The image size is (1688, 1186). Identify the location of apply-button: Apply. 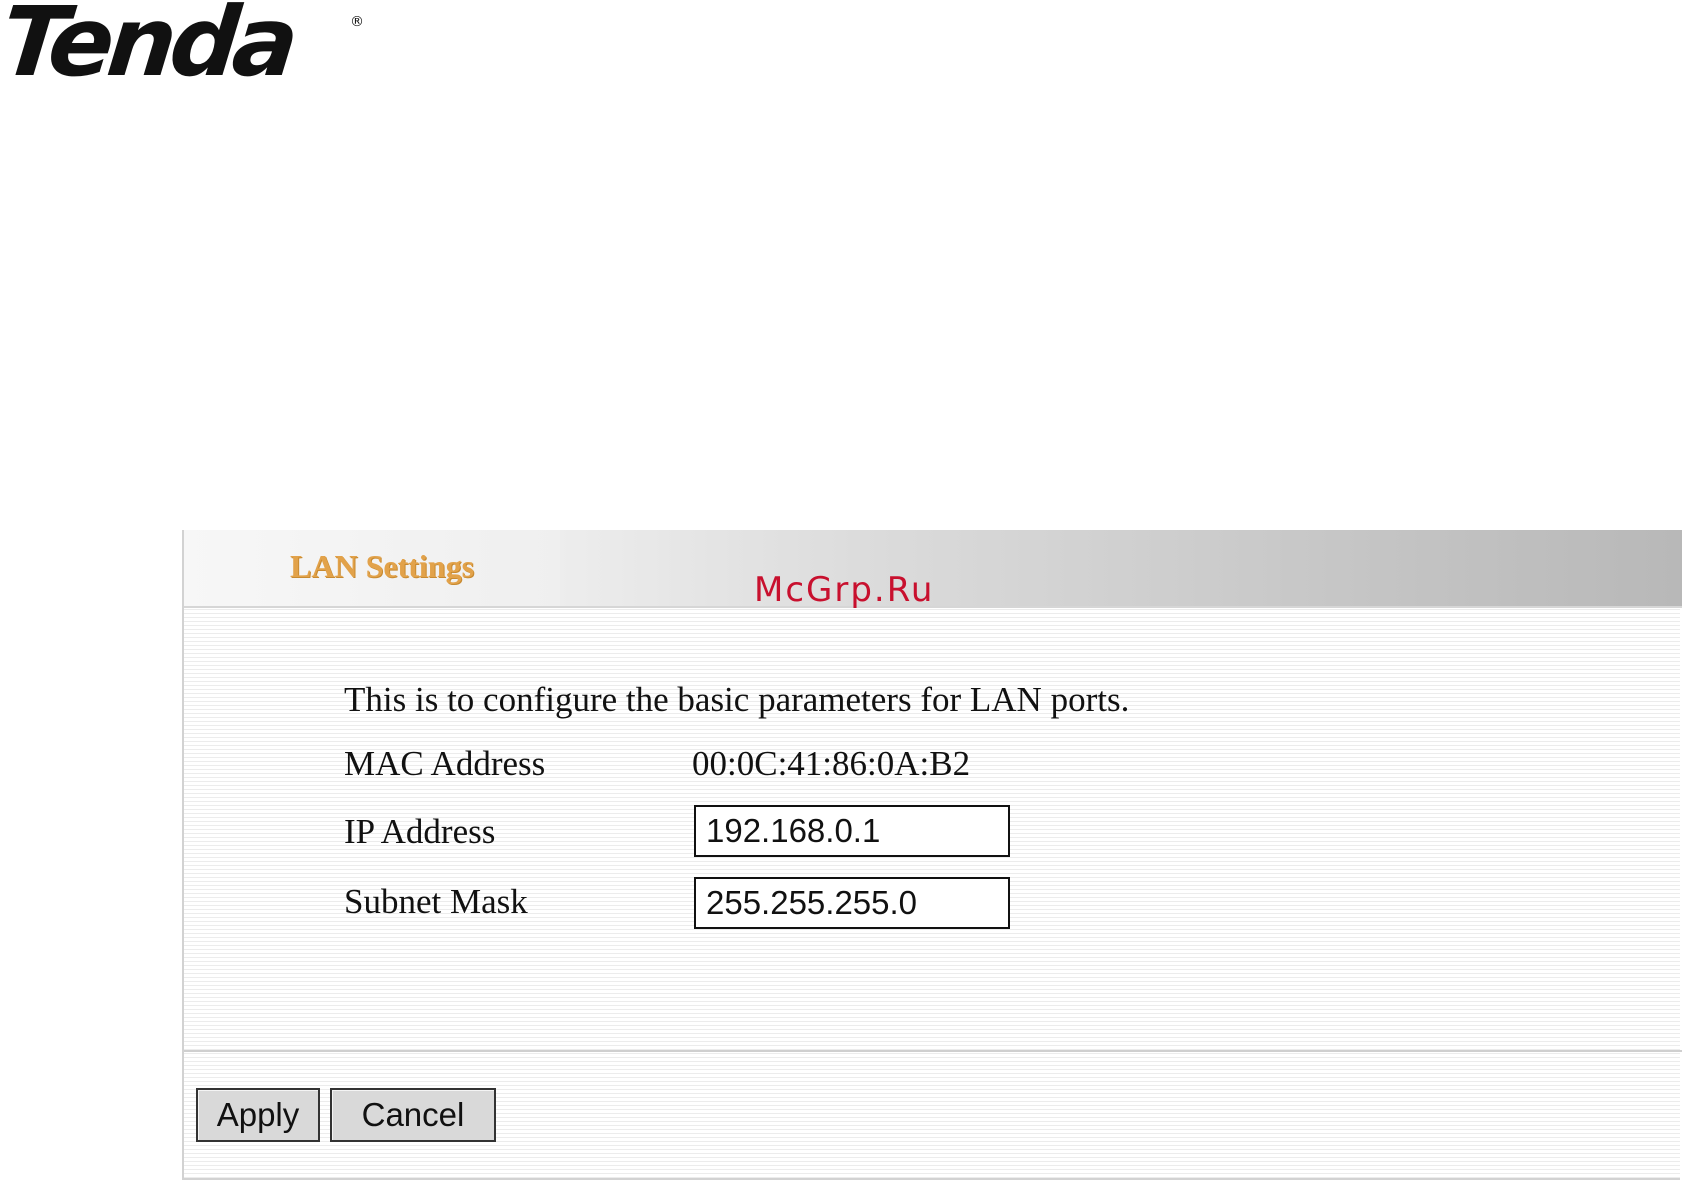
(258, 1115).